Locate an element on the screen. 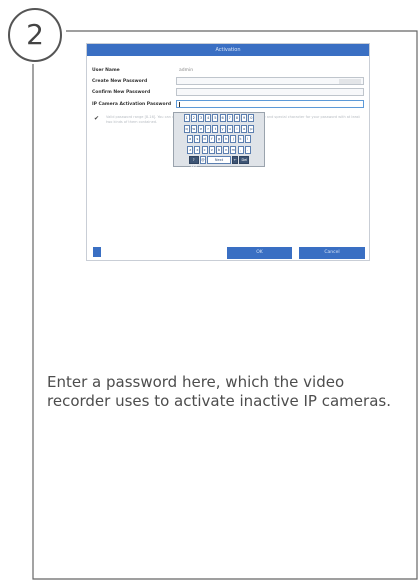 This screenshot has height=587, width=420. key: q is located at coordinates (186, 128).